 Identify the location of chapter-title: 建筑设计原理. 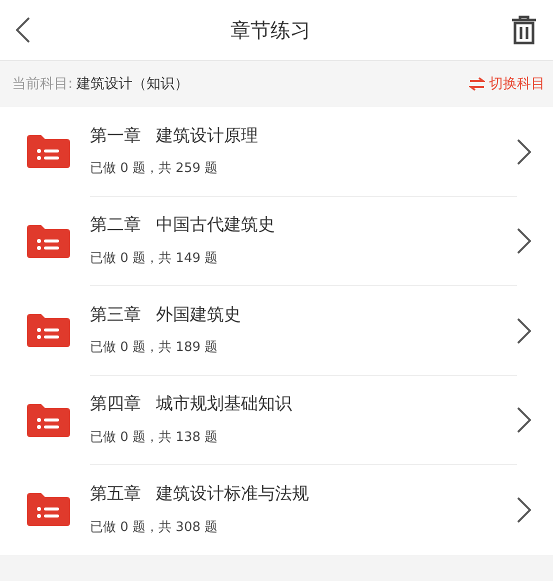
(207, 136).